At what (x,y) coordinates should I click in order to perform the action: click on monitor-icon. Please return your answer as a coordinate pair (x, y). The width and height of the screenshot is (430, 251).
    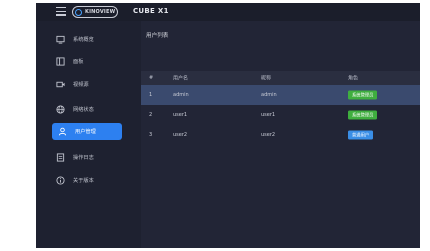
    Looking at the image, I should click on (60, 39).